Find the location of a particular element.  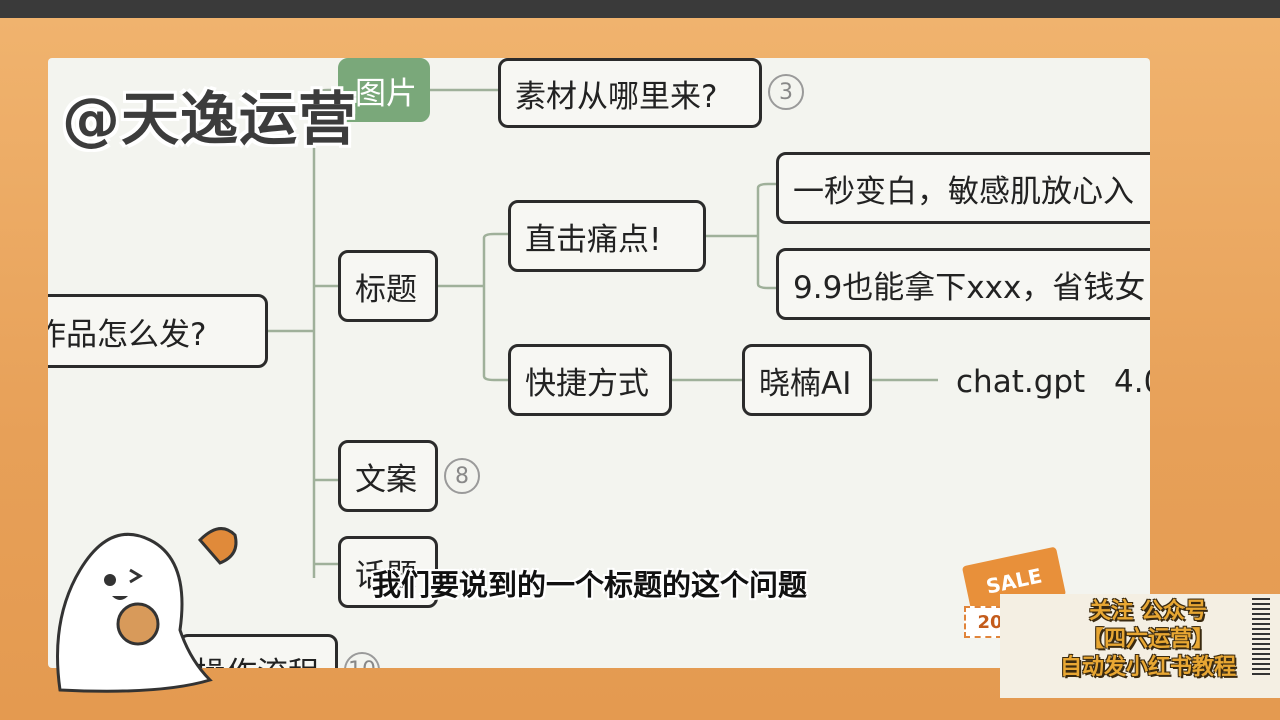

promo-line-1: 关注 公众号 is located at coordinates (1148, 611).